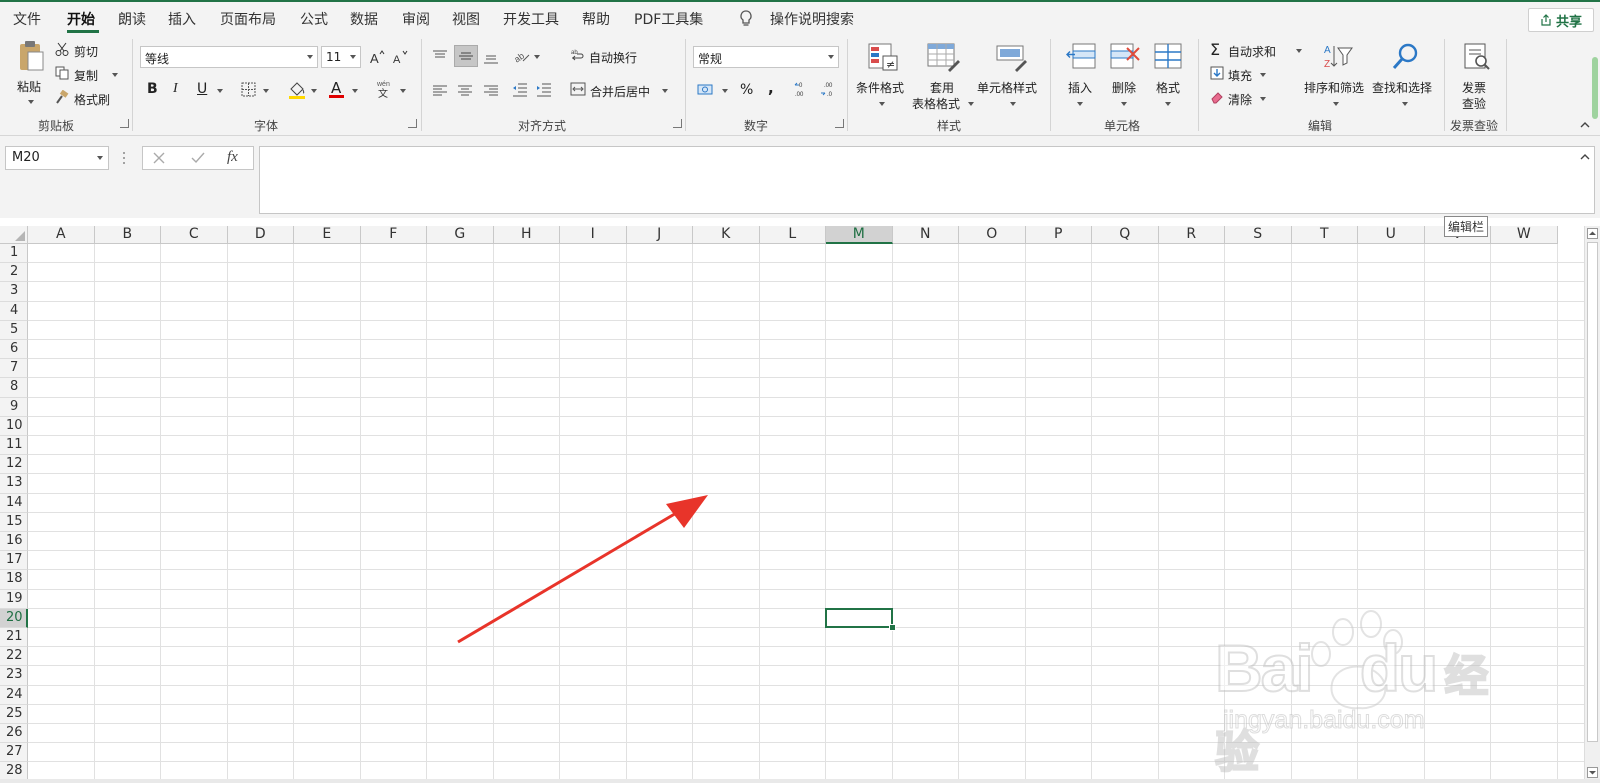  I want to click on row-header: 9, so click(14, 407).